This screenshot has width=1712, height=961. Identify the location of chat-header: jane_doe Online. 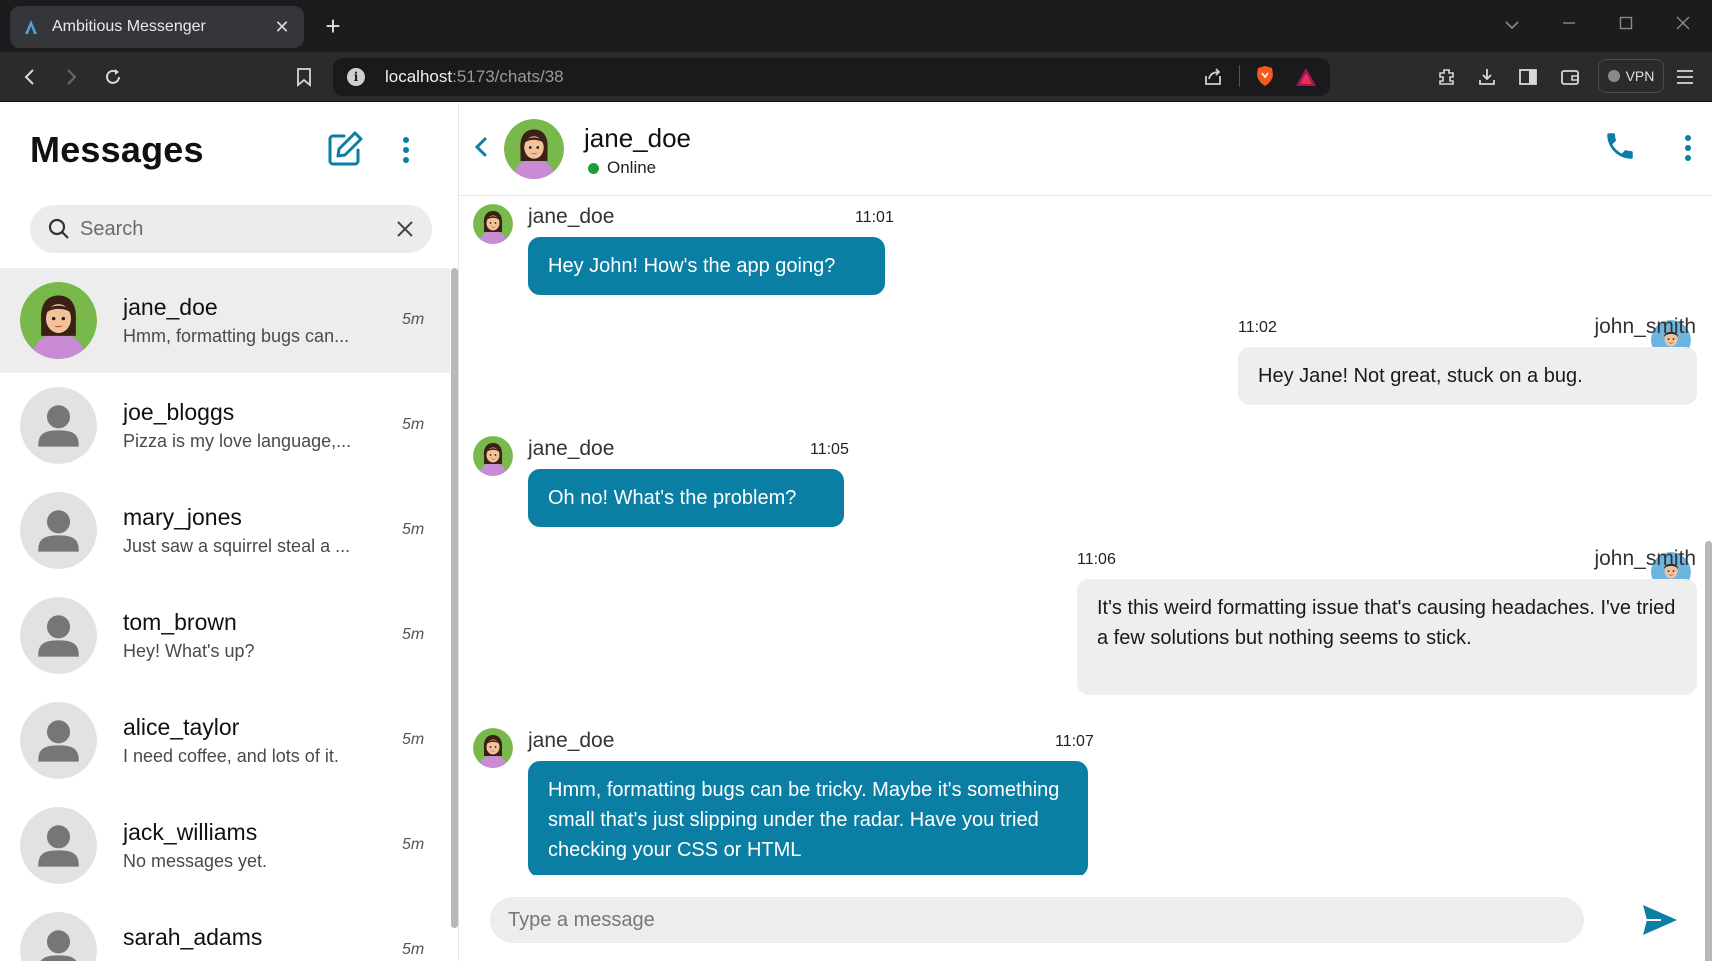
(1086, 149).